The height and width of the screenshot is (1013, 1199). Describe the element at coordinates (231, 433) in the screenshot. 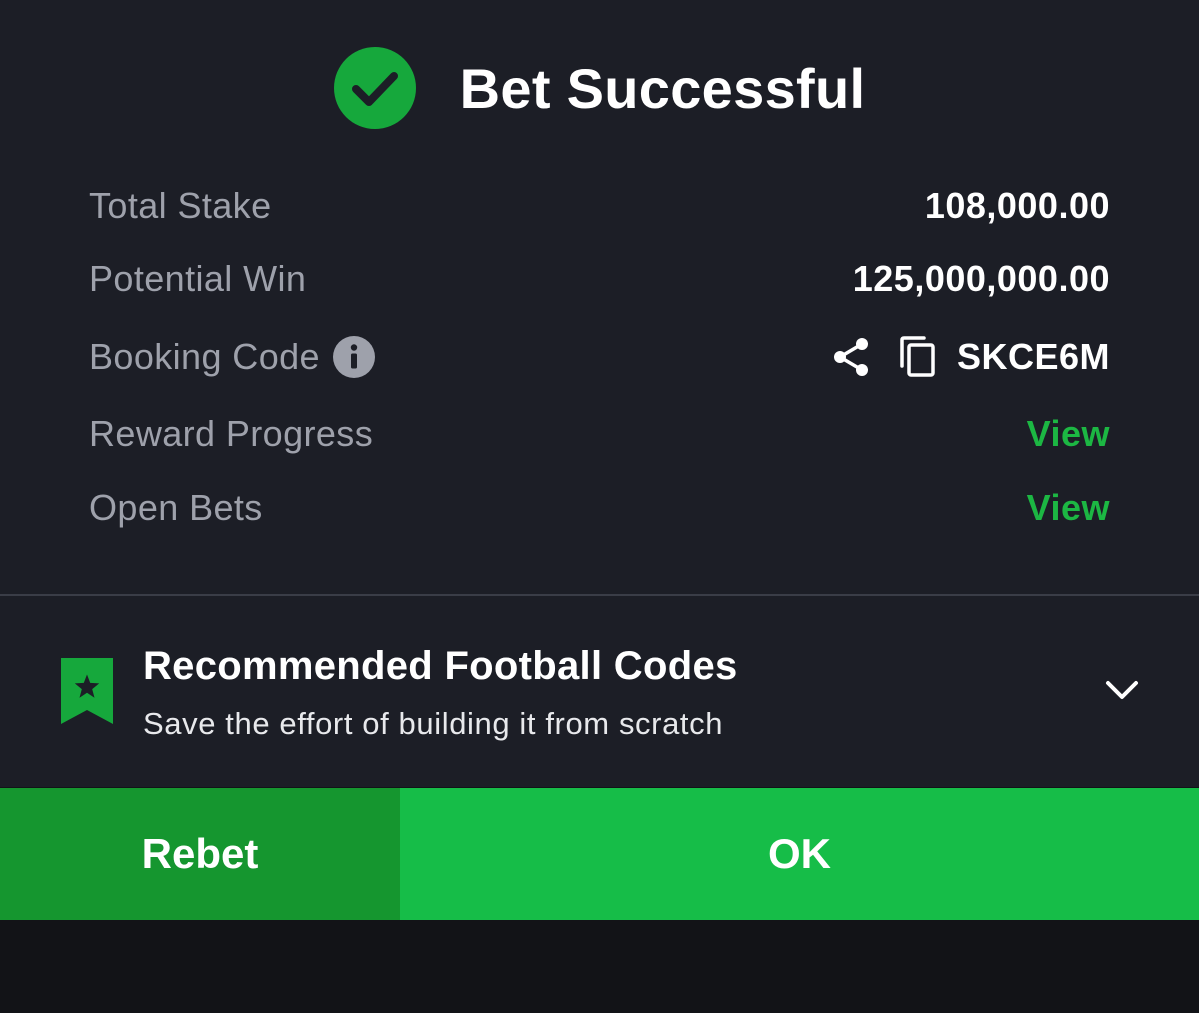

I see `reward-progress-label: Reward Progress` at that location.